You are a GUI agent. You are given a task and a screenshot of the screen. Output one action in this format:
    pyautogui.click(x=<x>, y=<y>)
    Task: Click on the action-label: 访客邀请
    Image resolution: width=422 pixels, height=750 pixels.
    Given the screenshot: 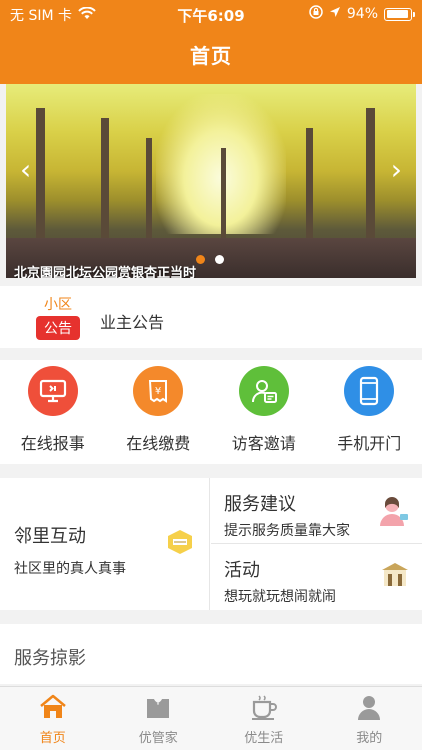 What is the action you would take?
    pyautogui.click(x=263, y=443)
    